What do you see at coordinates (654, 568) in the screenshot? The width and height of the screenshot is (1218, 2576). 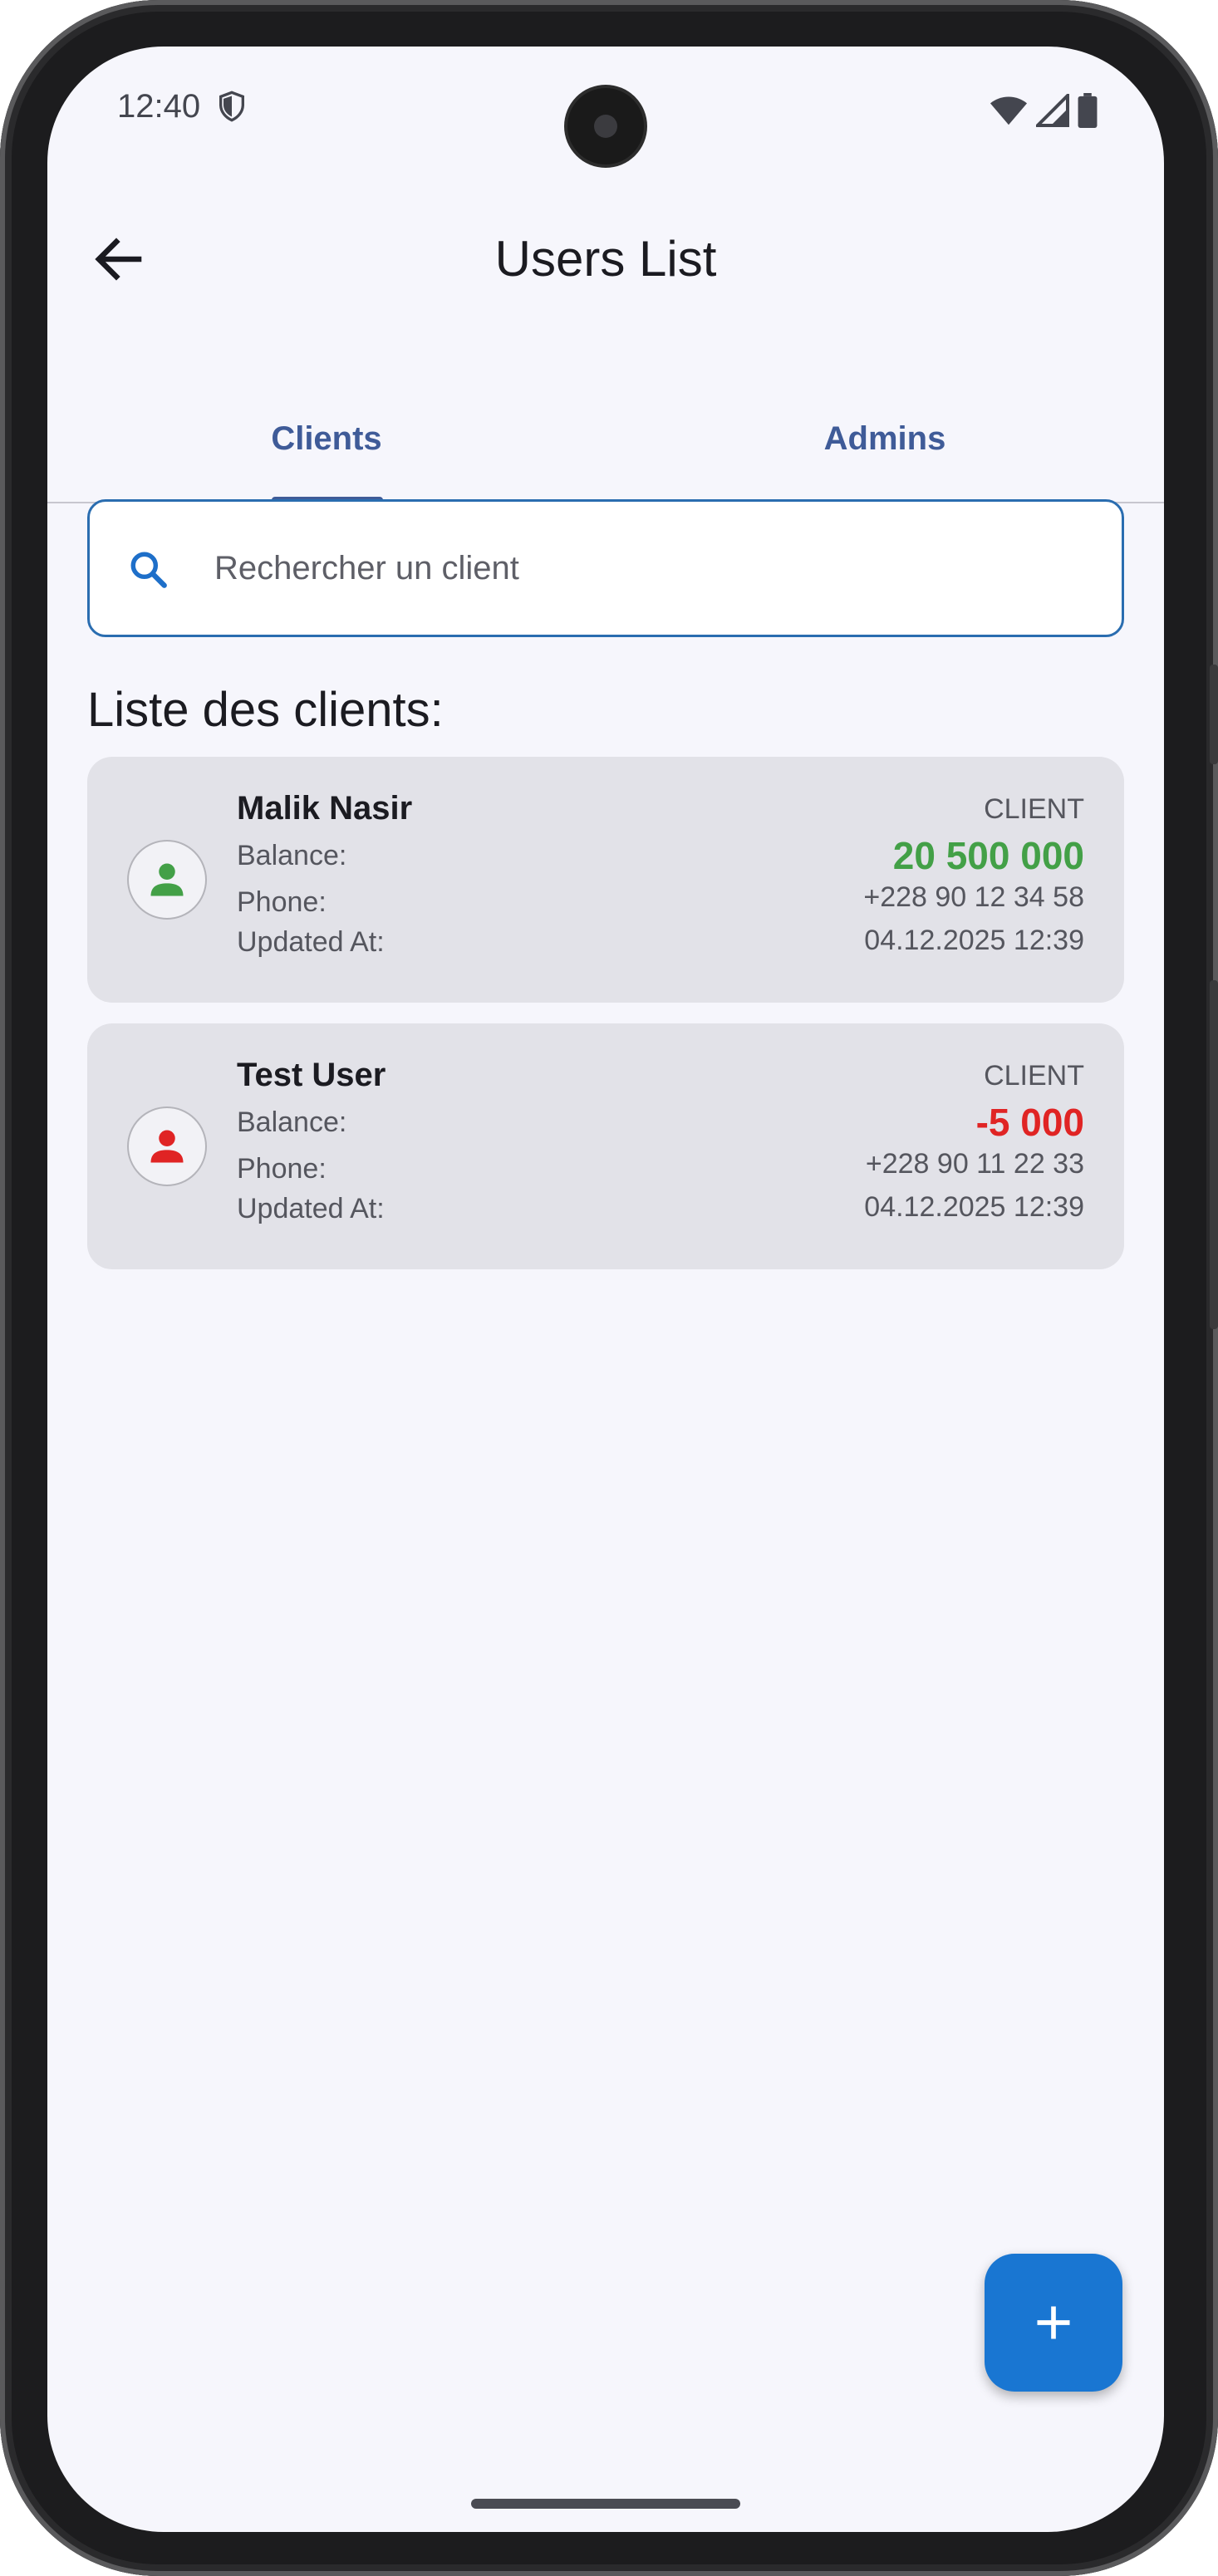 I see `search-input` at bounding box center [654, 568].